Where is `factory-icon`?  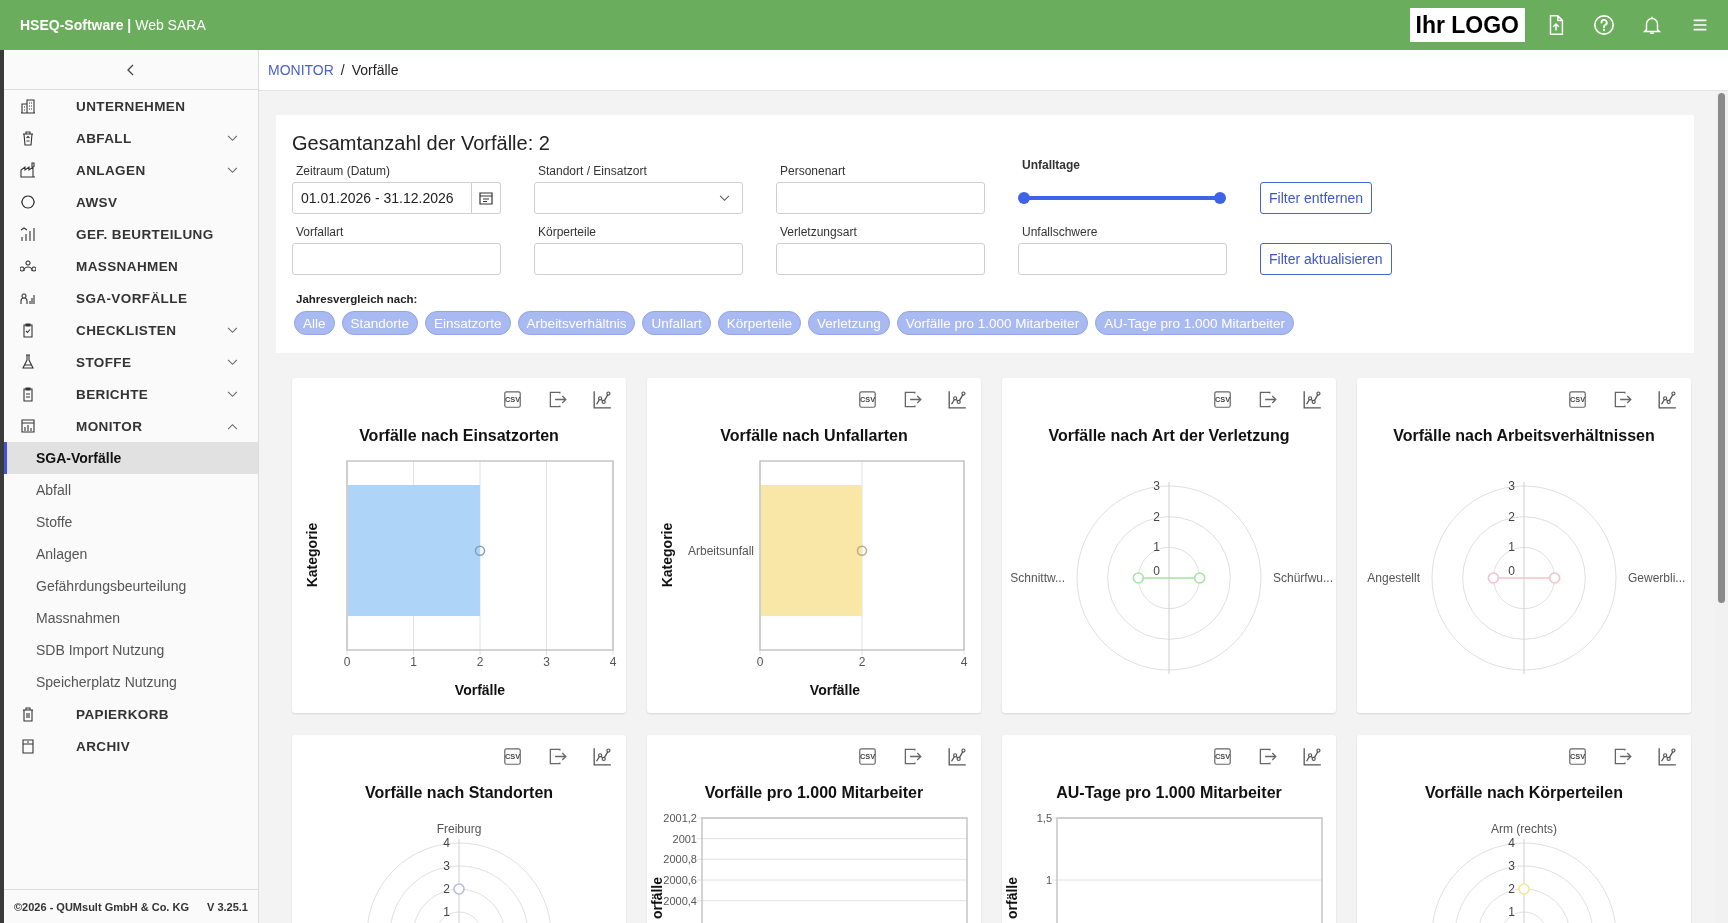 factory-icon is located at coordinates (28, 170).